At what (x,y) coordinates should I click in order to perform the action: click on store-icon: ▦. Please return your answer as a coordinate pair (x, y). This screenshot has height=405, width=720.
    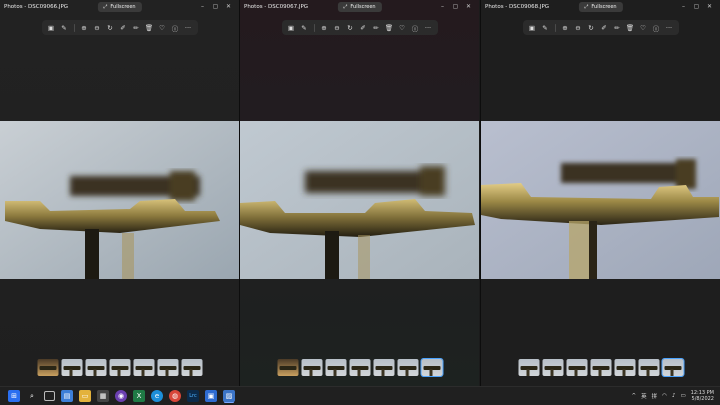
    Looking at the image, I should click on (103, 396).